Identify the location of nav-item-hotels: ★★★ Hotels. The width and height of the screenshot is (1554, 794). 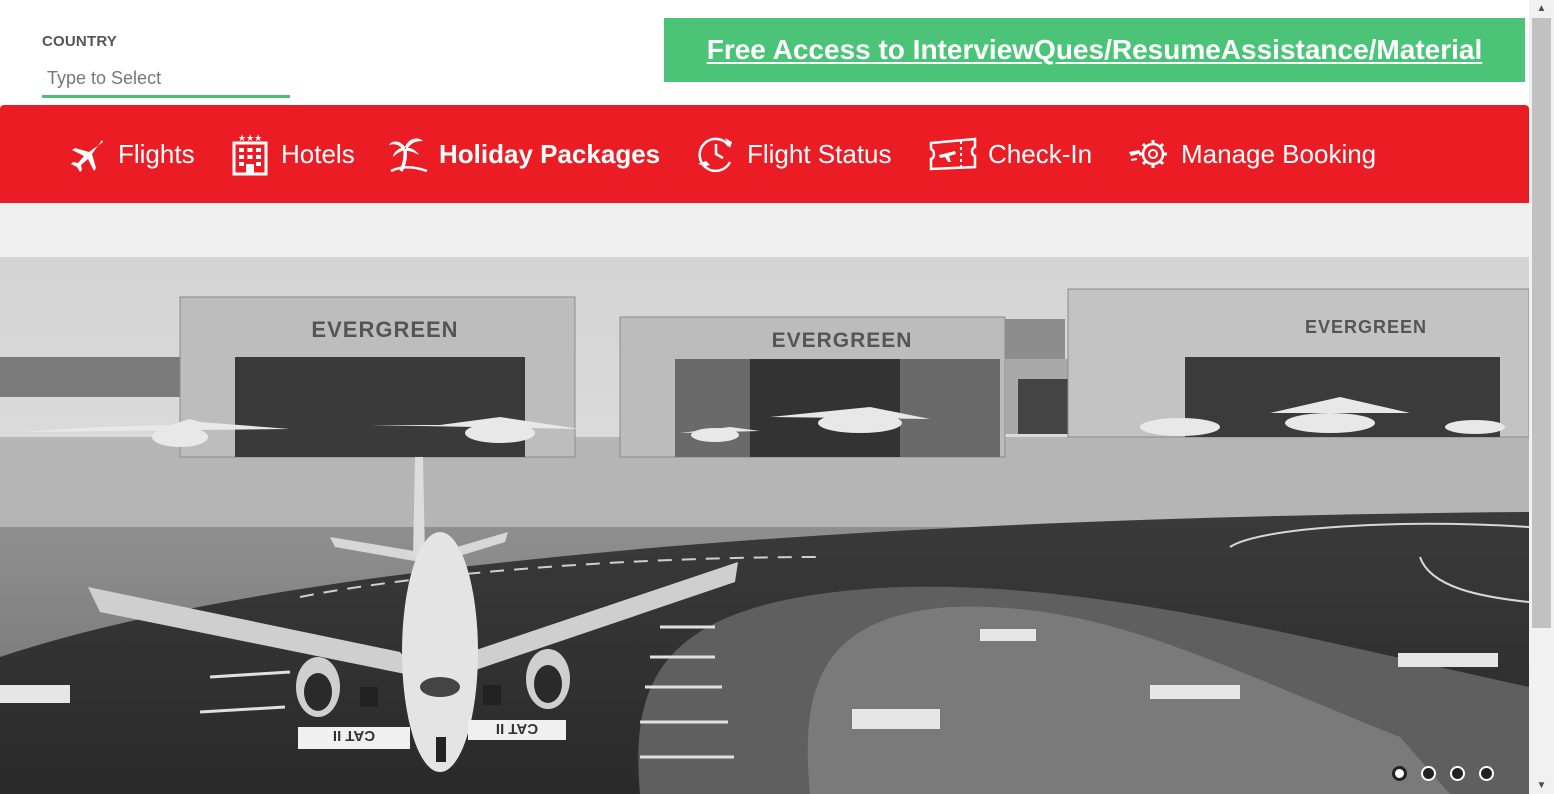
(292, 154).